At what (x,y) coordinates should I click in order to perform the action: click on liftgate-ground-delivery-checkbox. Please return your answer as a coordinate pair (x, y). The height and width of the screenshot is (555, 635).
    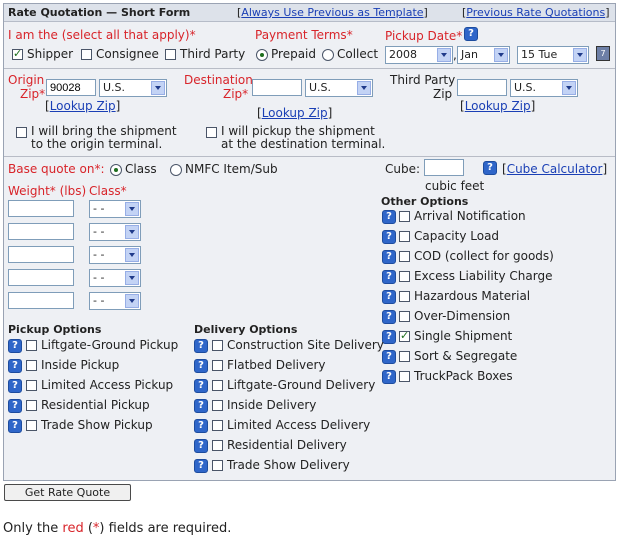
    Looking at the image, I should click on (217, 385).